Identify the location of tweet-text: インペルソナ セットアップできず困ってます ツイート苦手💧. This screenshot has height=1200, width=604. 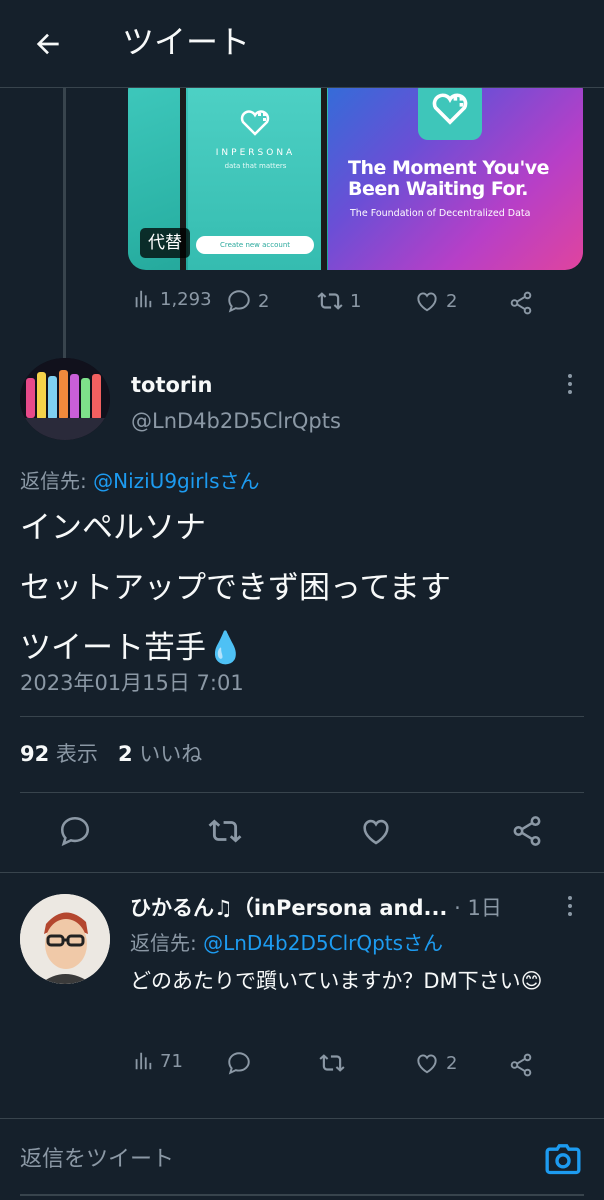
(305, 588).